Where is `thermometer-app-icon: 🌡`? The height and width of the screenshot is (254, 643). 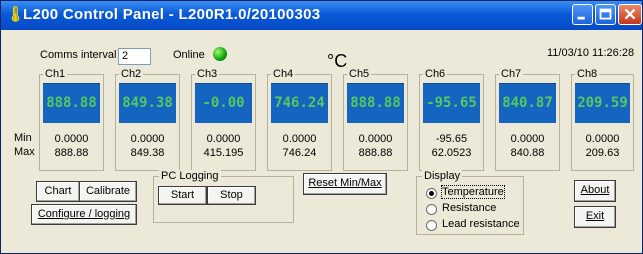 thermometer-app-icon: 🌡 is located at coordinates (16, 14).